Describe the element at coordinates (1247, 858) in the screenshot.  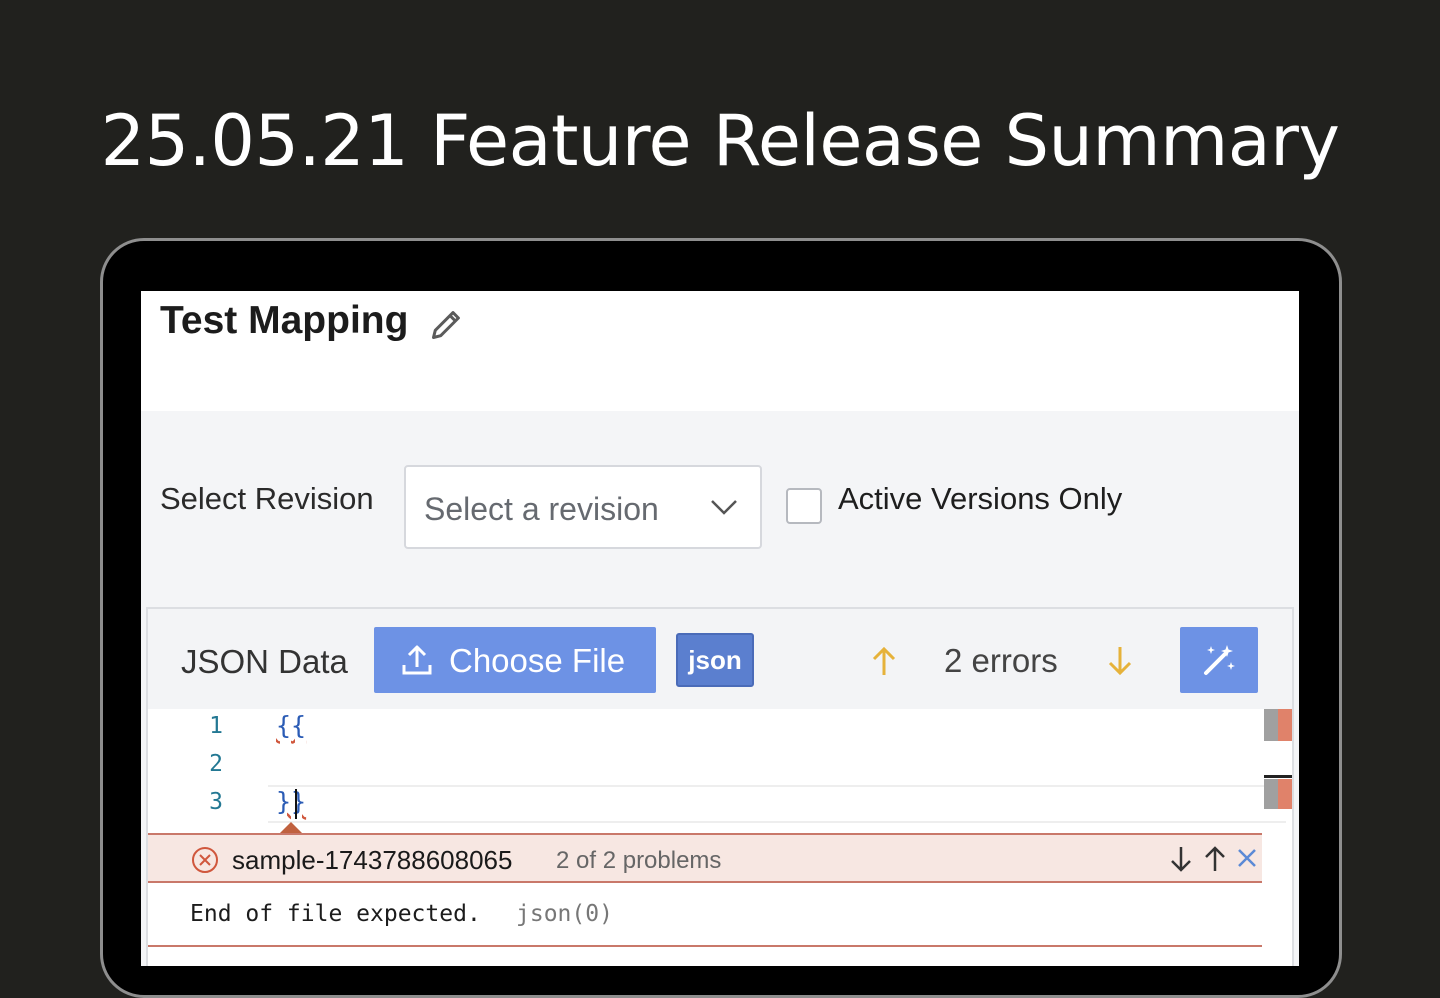
I see `close-icon` at that location.